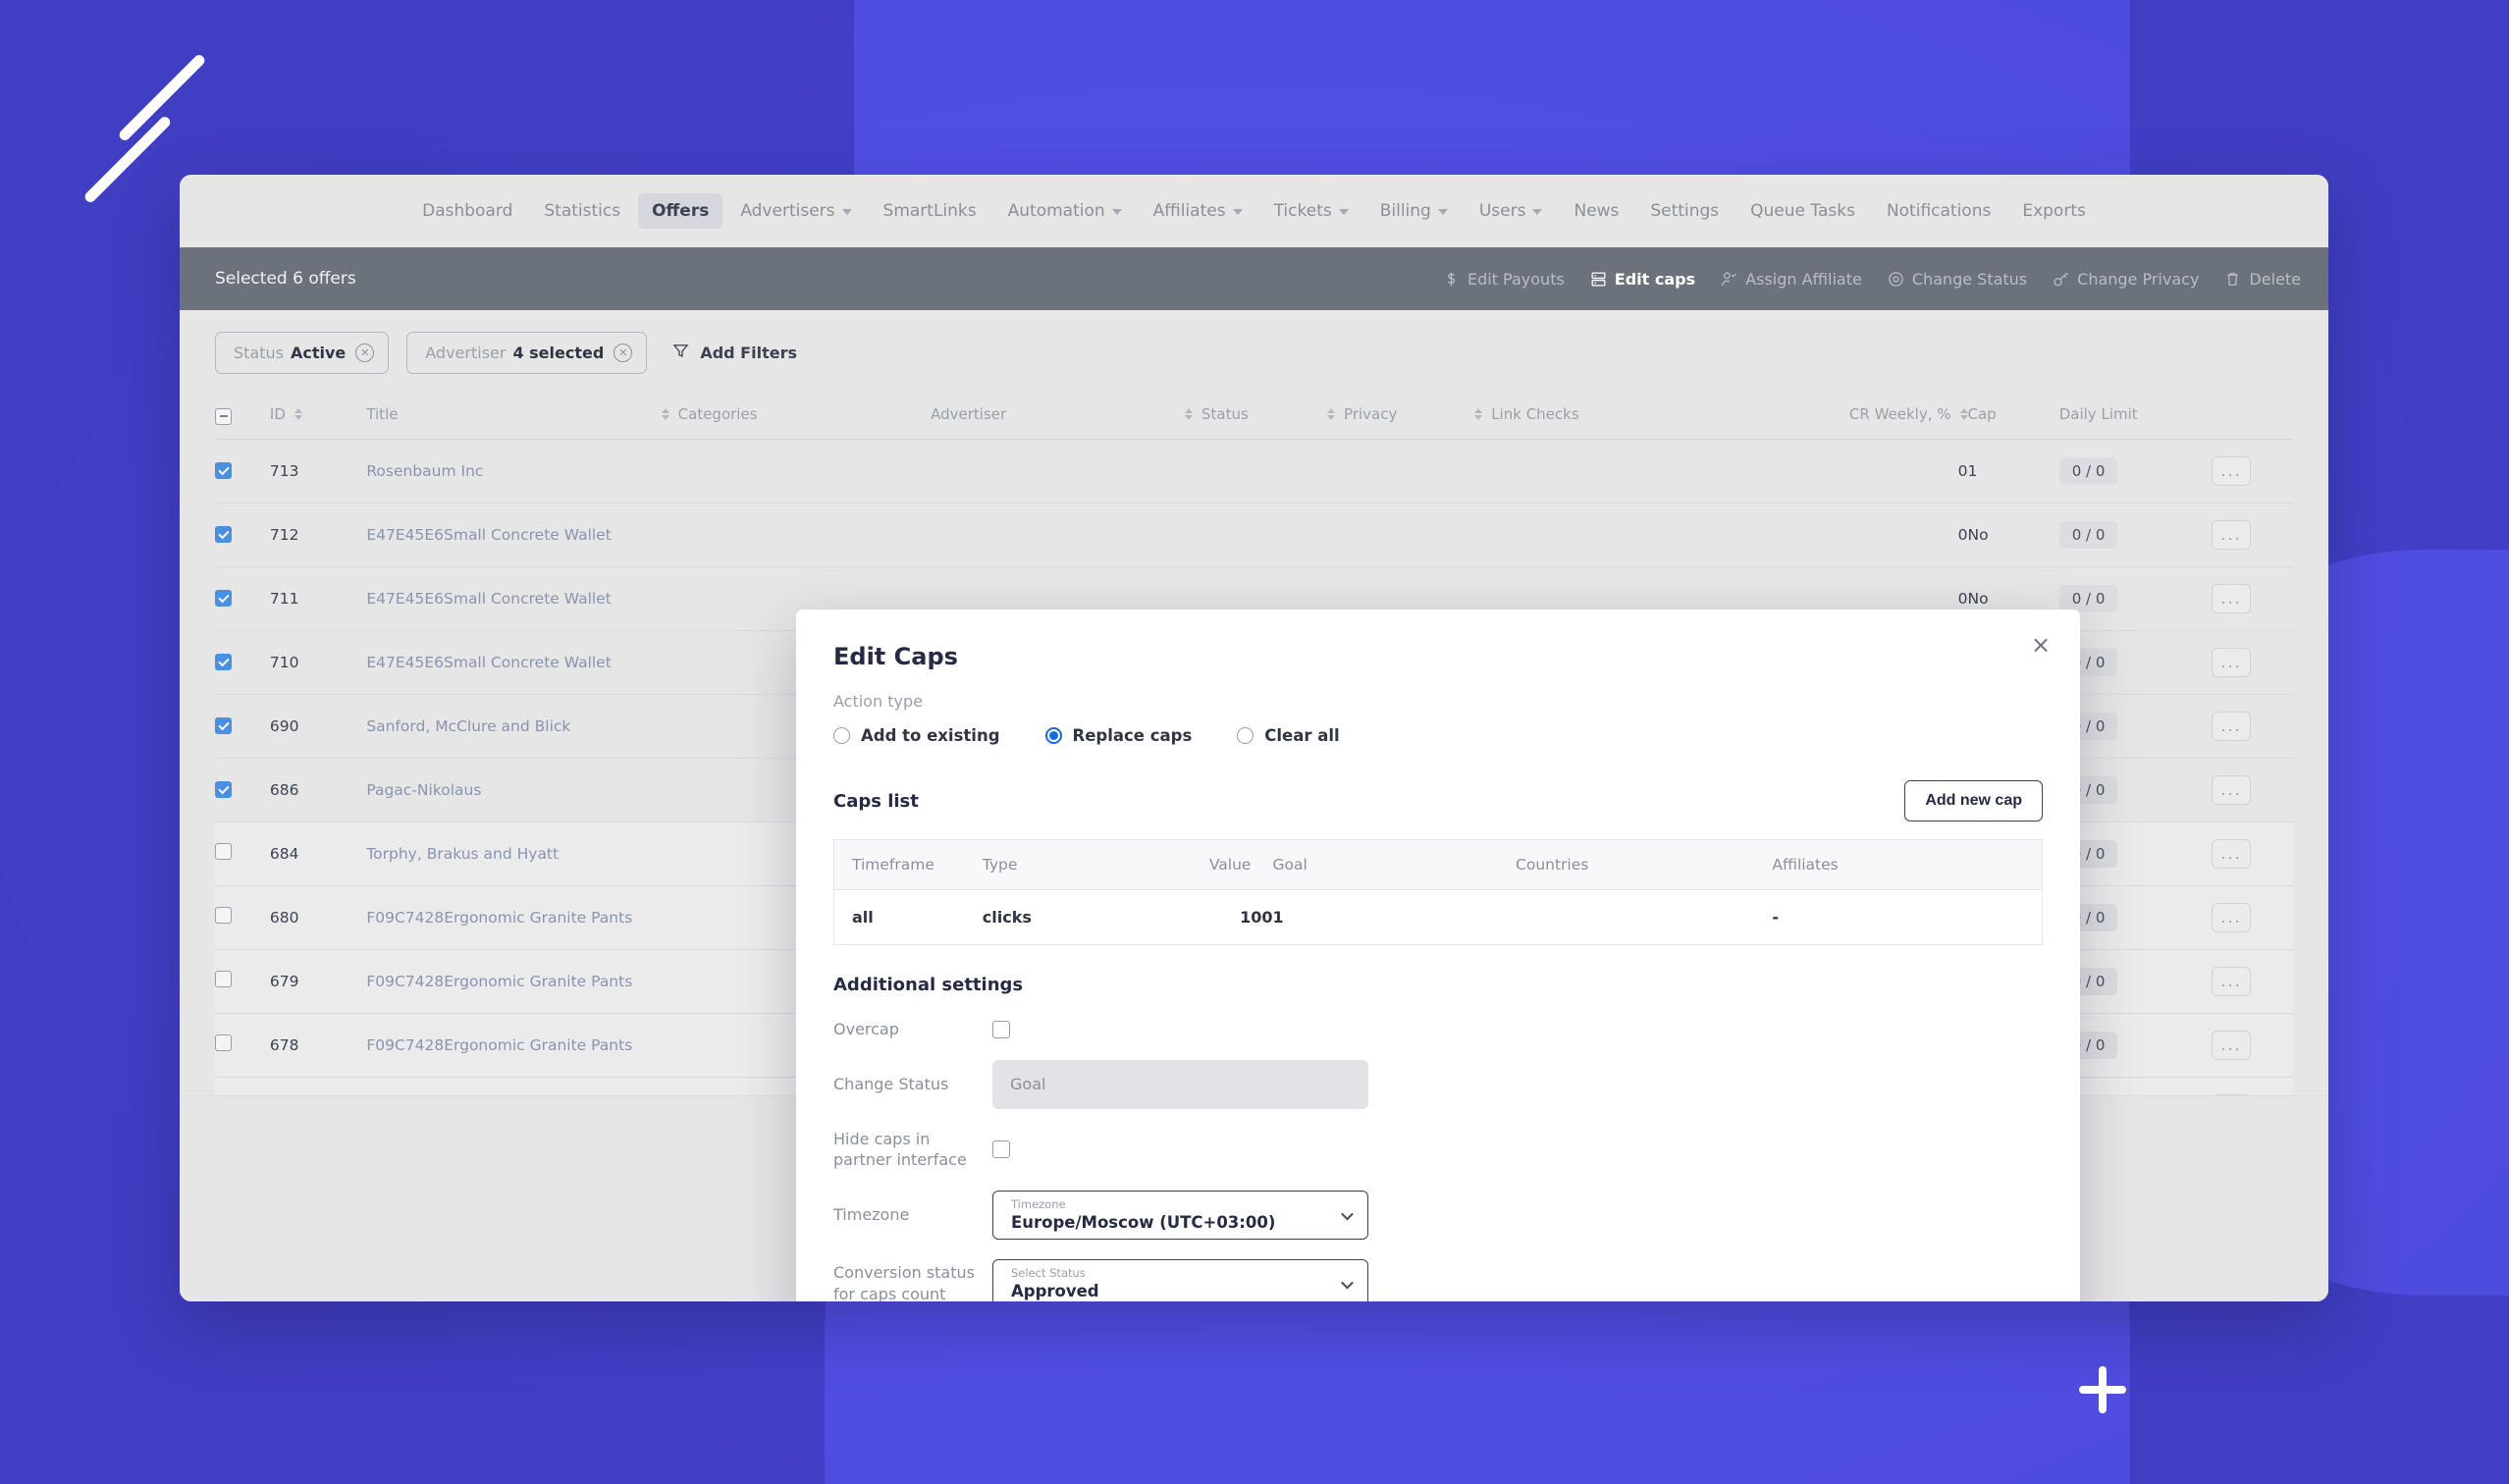 The width and height of the screenshot is (2509, 1484). I want to click on plus-decoration-icon, so click(2102, 1389).